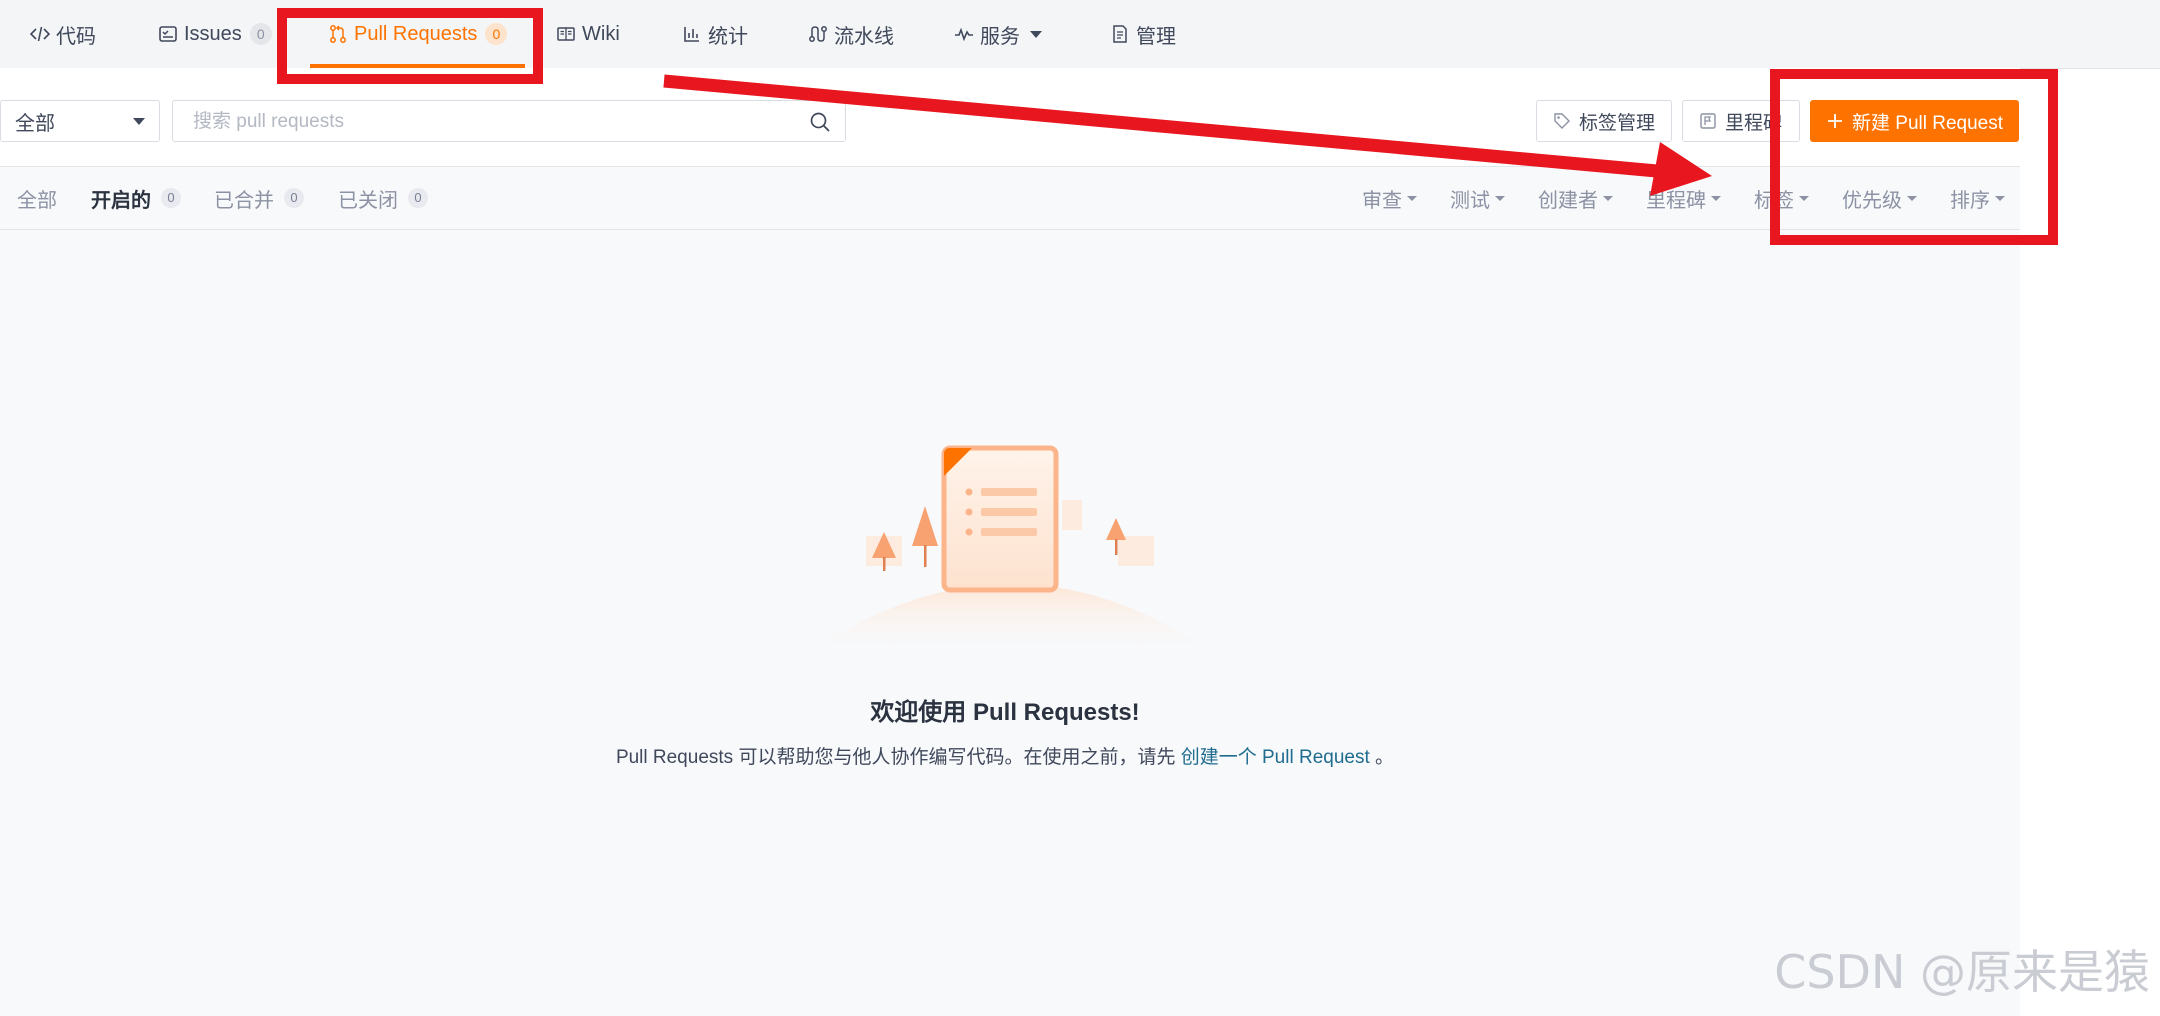  What do you see at coordinates (820, 122) in the screenshot?
I see `search-icon` at bounding box center [820, 122].